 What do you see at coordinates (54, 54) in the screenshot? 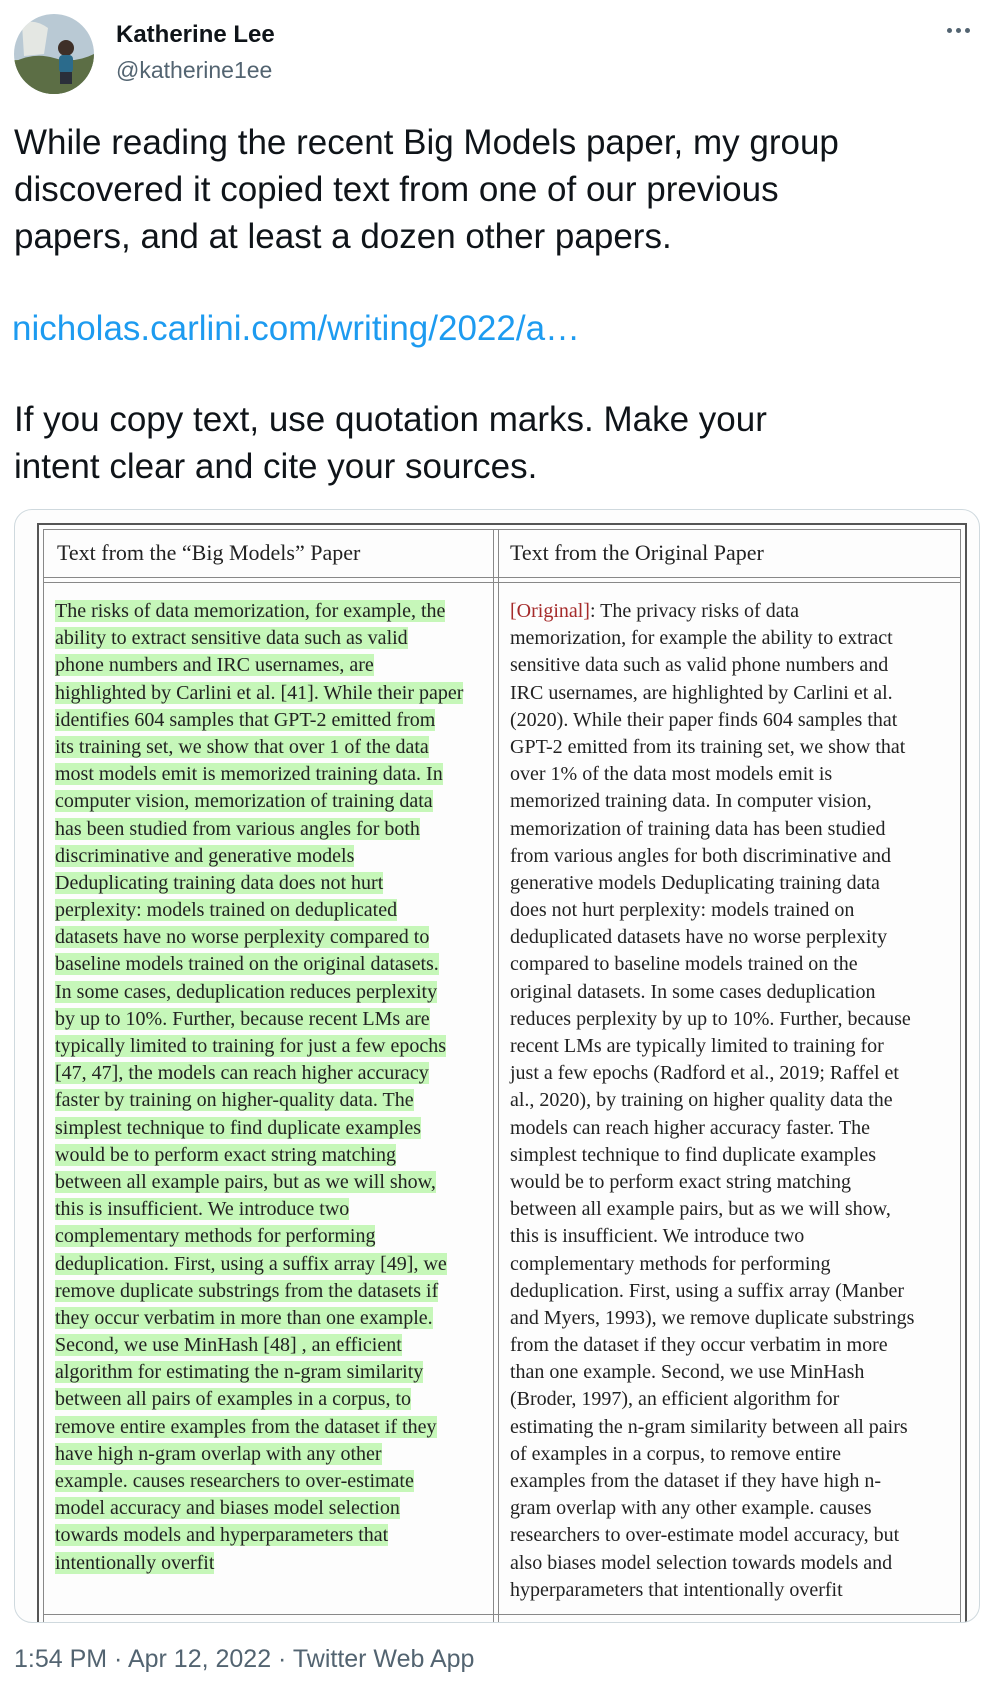
I see `avatar` at bounding box center [54, 54].